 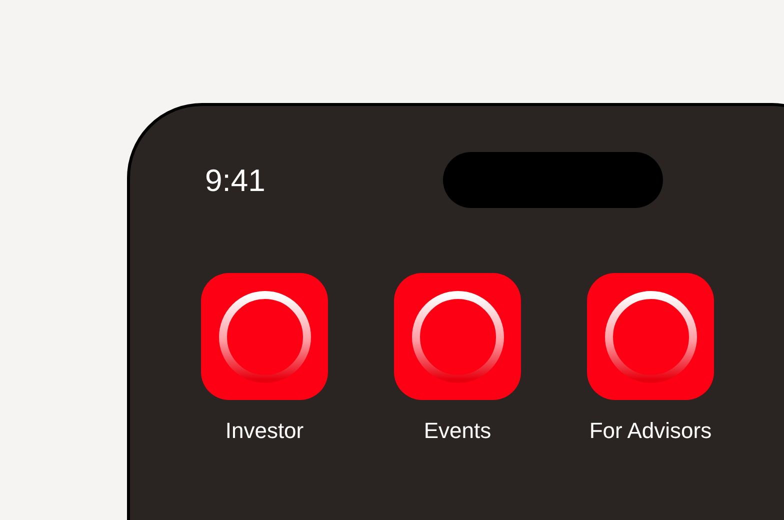 I want to click on app-label: Events, so click(x=458, y=431).